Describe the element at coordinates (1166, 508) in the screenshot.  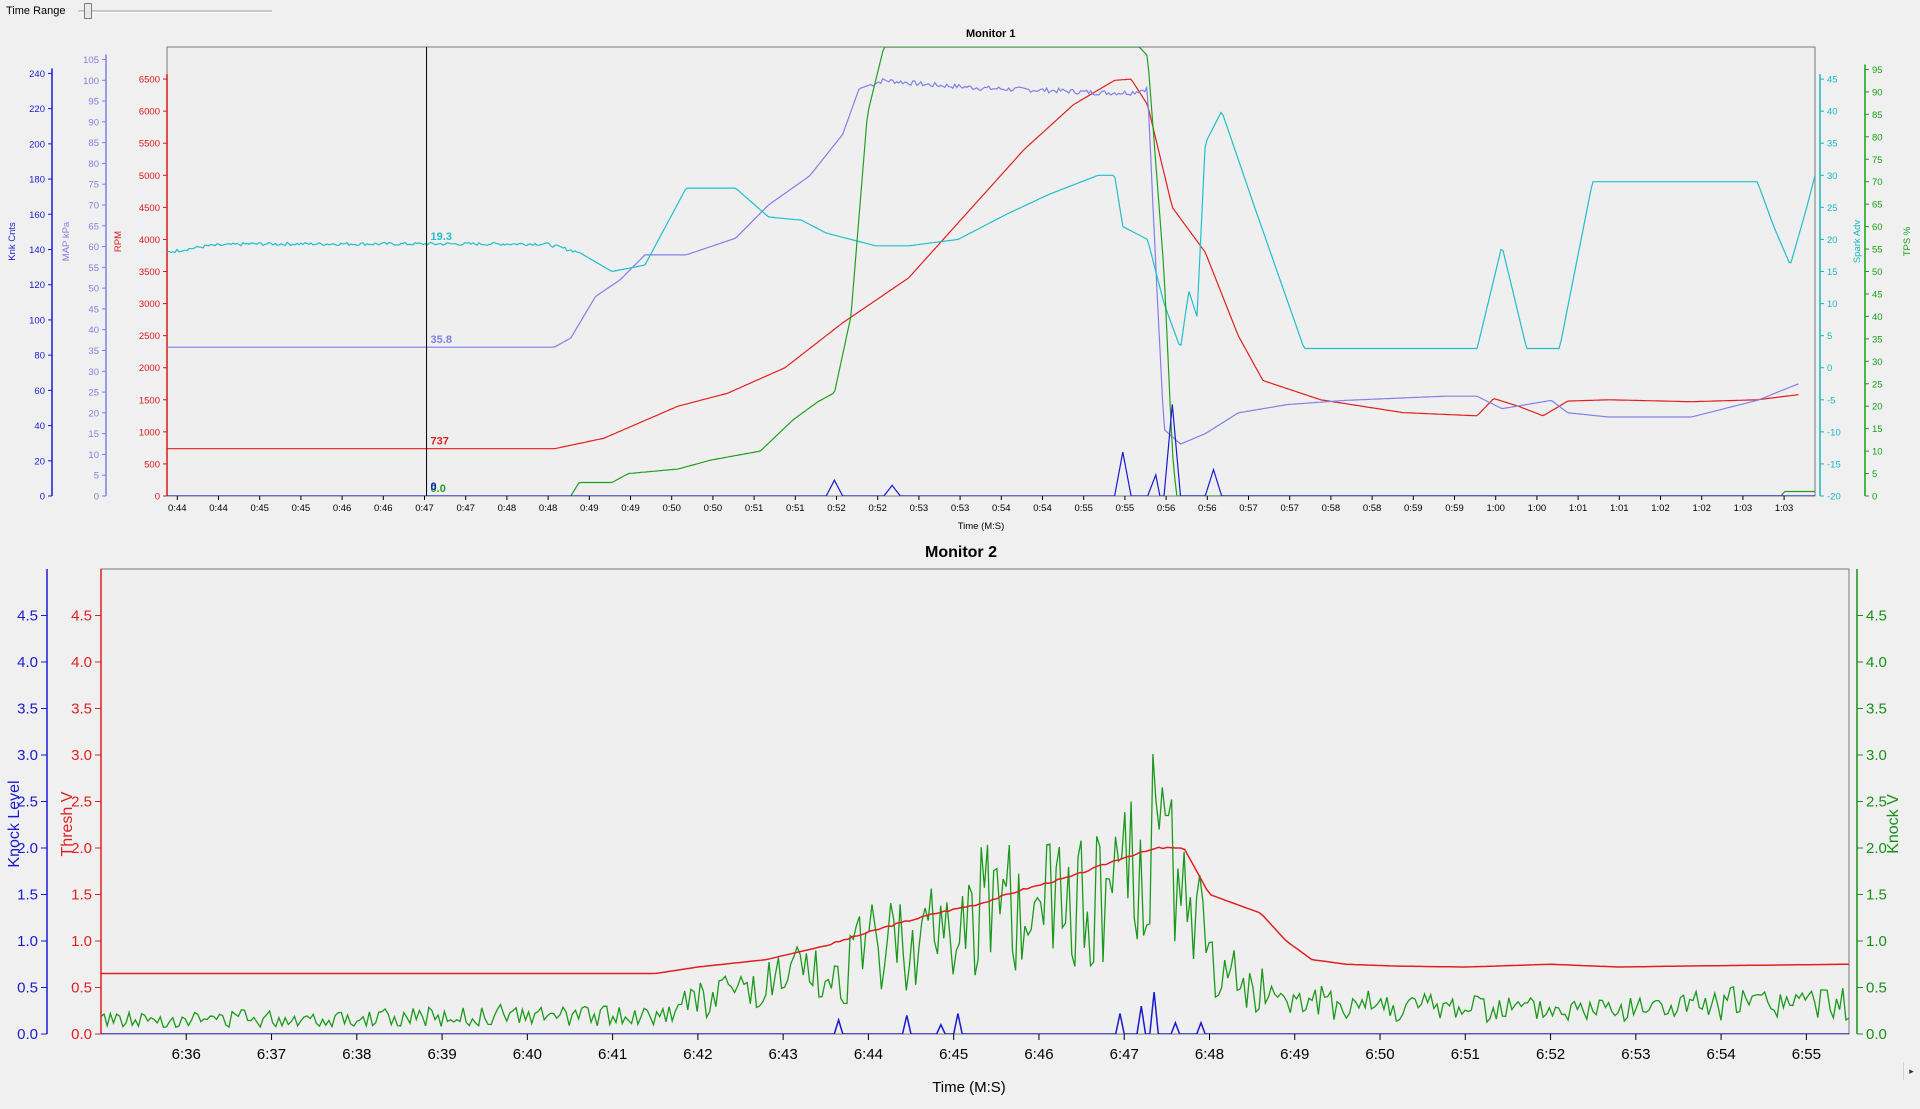
I see `x-tick-label: 0:56` at that location.